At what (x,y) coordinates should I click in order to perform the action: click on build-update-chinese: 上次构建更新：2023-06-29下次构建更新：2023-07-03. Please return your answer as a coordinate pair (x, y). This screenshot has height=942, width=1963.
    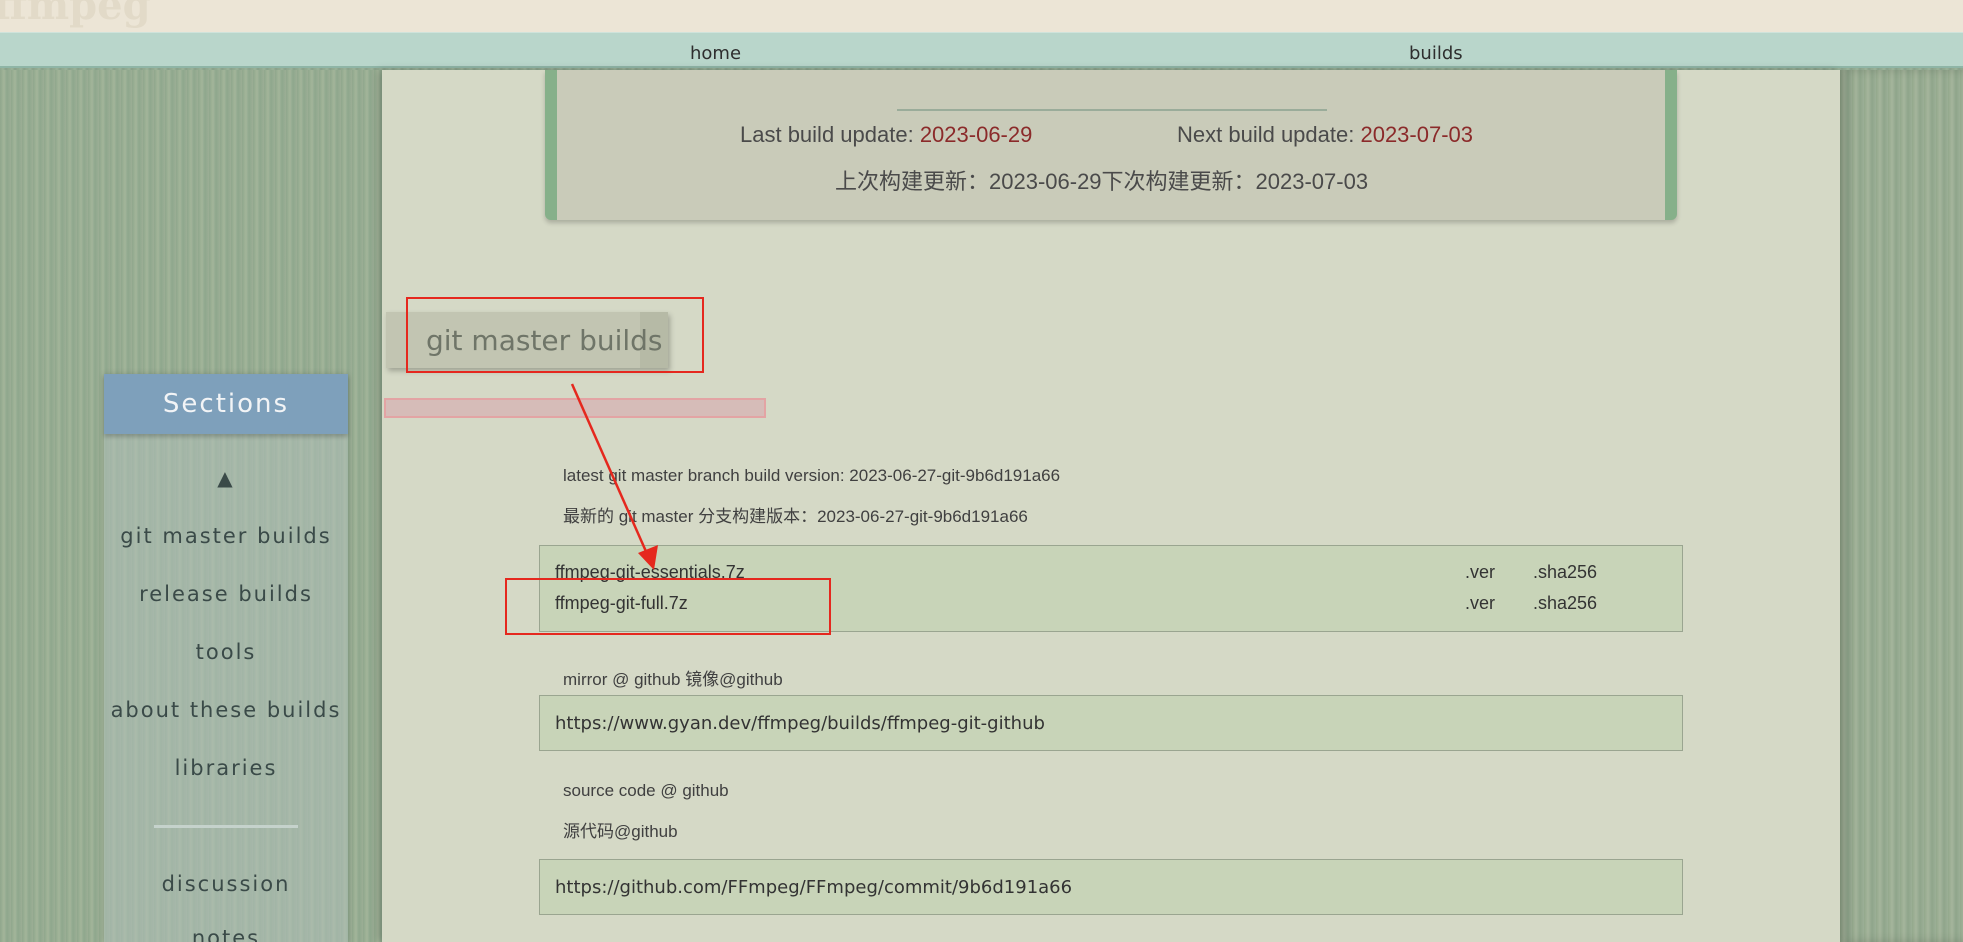
    Looking at the image, I should click on (1102, 181).